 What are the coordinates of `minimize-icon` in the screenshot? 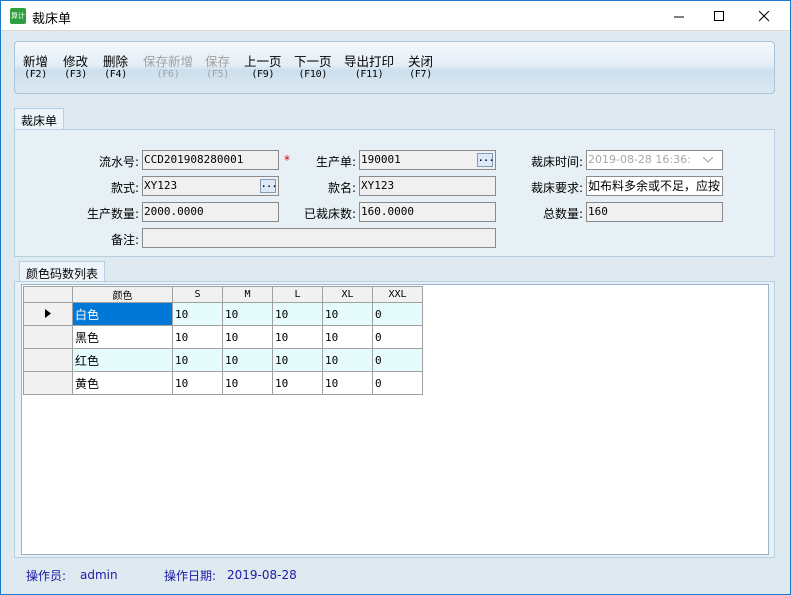 It's located at (678, 16).